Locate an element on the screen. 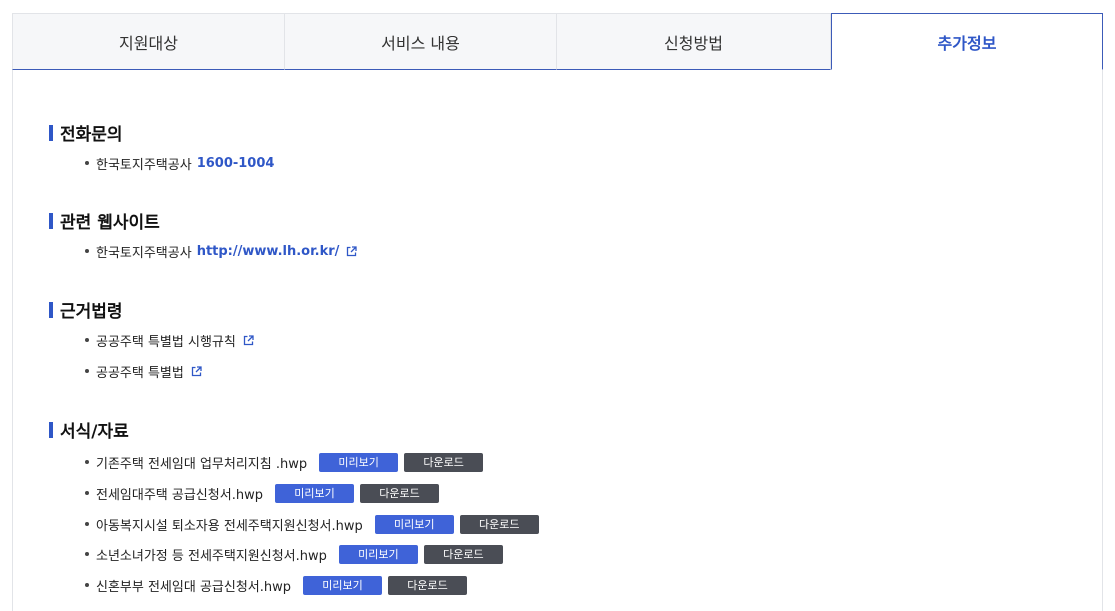 The image size is (1115, 611). section-title-phone: 전화문의 is located at coordinates (86, 132).